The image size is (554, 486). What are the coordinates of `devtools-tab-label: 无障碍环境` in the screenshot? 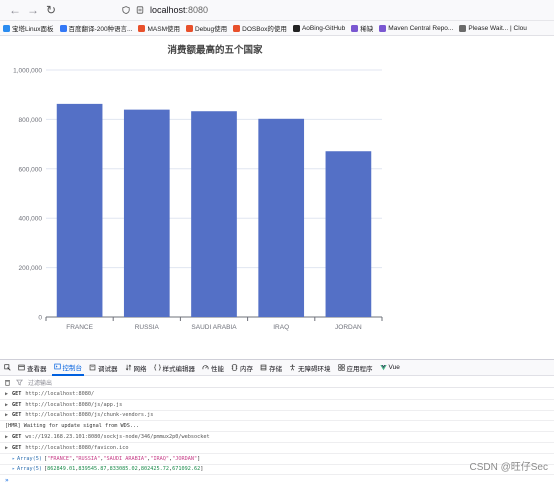 It's located at (314, 369).